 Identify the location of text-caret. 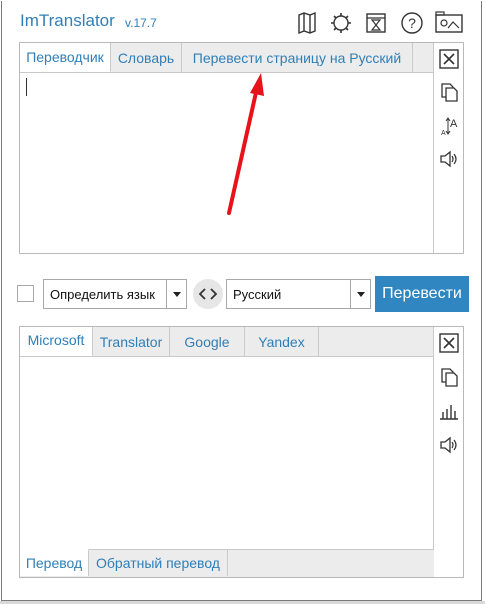
(26, 87).